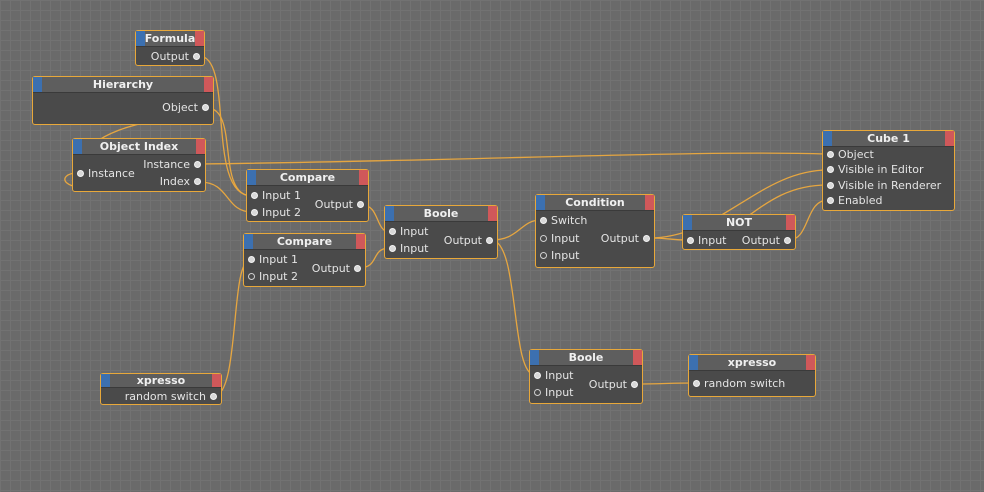 This screenshot has width=984, height=492. I want to click on port-label: Visible in Renderer, so click(890, 185).